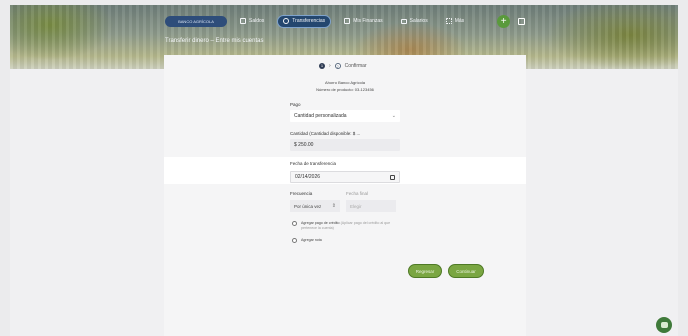 The width and height of the screenshot is (688, 336). What do you see at coordinates (308, 177) in the screenshot?
I see `date-value: 02/14/2026` at bounding box center [308, 177].